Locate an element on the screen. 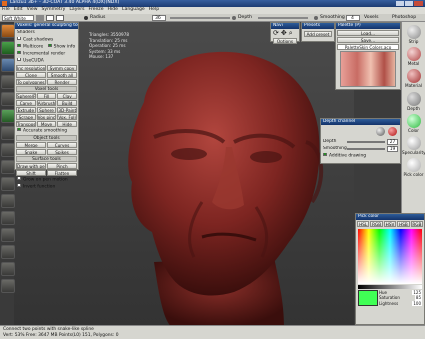 The image size is (425, 339). palette-swatches is located at coordinates (368, 69).